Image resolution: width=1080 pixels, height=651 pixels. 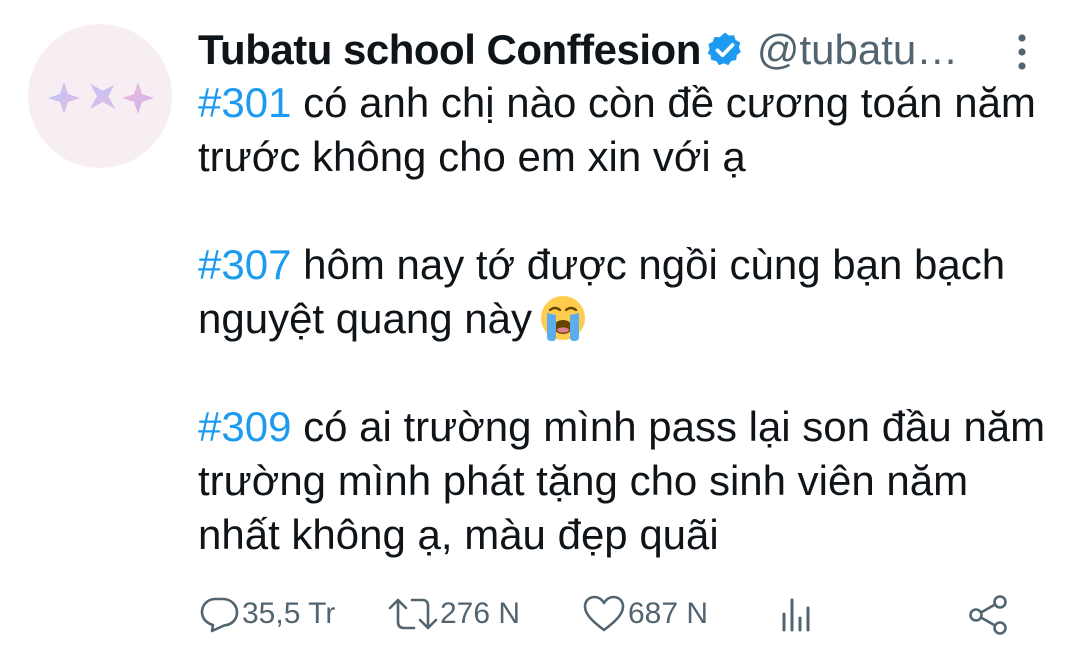 I want to click on loudly-crying-face-icon, so click(x=562, y=318).